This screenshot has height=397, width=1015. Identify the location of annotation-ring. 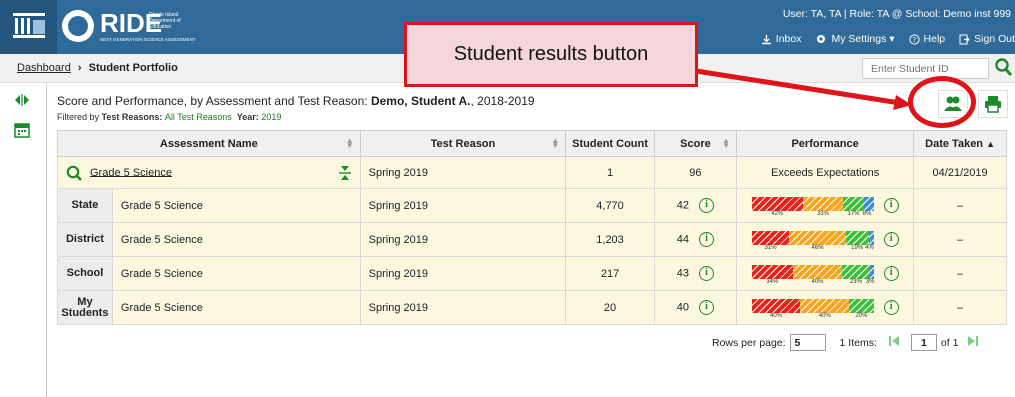
(942, 102).